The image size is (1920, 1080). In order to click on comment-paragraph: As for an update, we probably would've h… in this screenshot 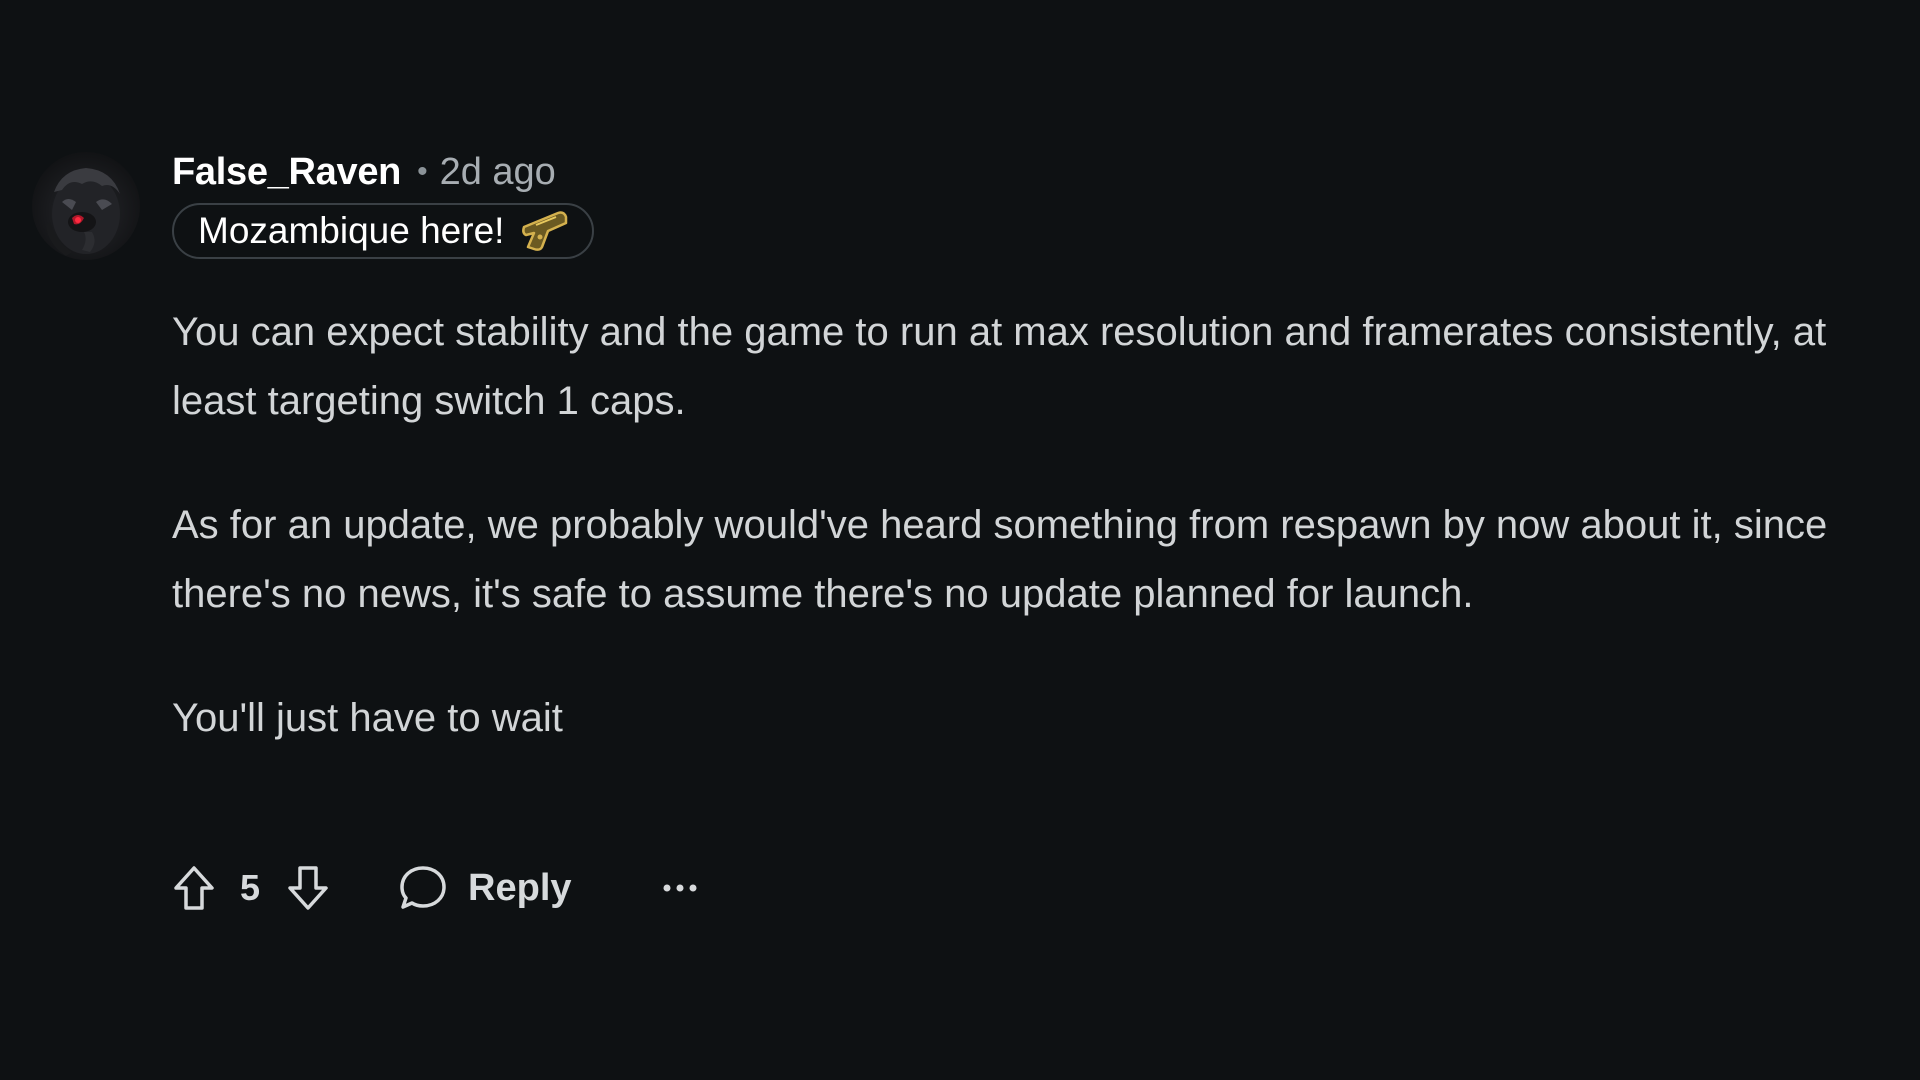, I will do `click(1000, 559)`.